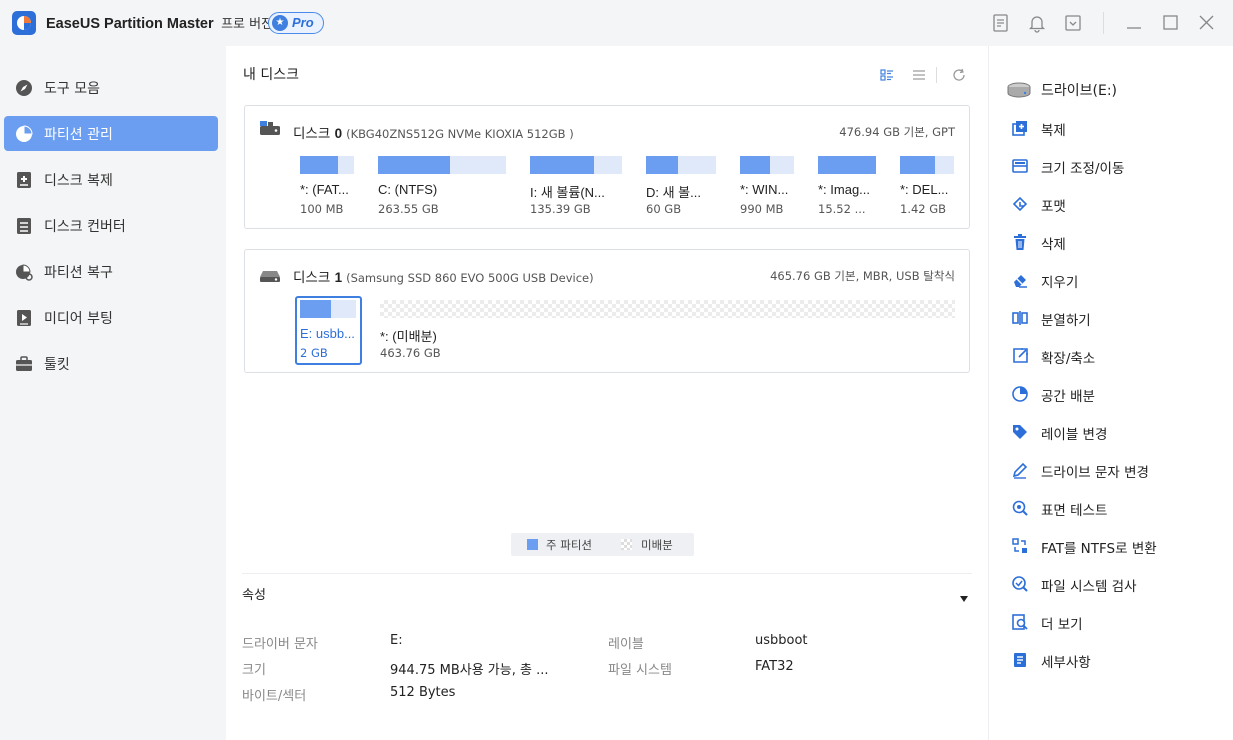 The image size is (1233, 740). What do you see at coordinates (1053, 207) in the screenshot?
I see `action-label: 포맷` at bounding box center [1053, 207].